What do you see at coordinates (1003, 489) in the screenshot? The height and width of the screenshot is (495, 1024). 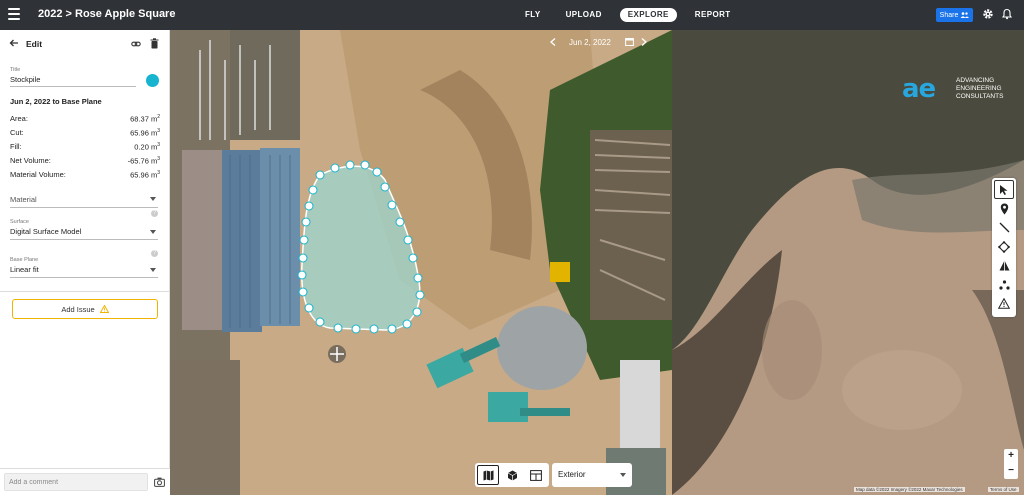 I see `terms-link: Terms of Use` at bounding box center [1003, 489].